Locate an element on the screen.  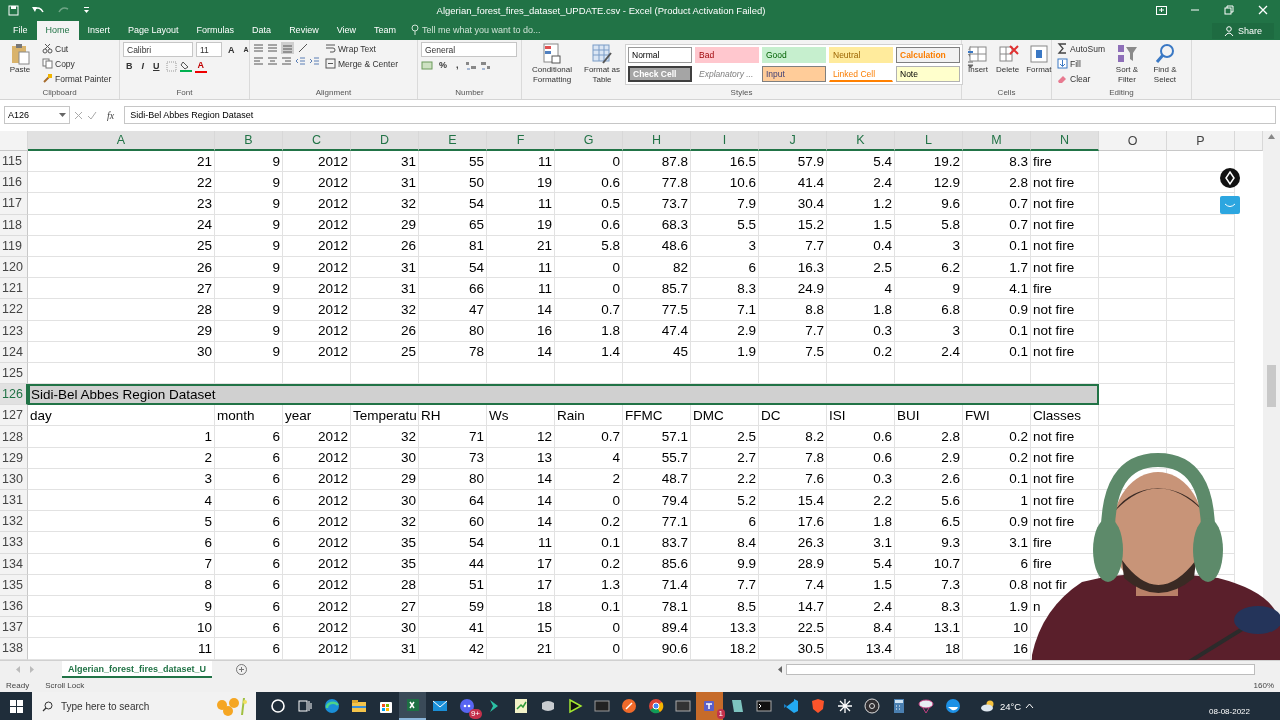
row-header: 136 is located at coordinates (14, 606).